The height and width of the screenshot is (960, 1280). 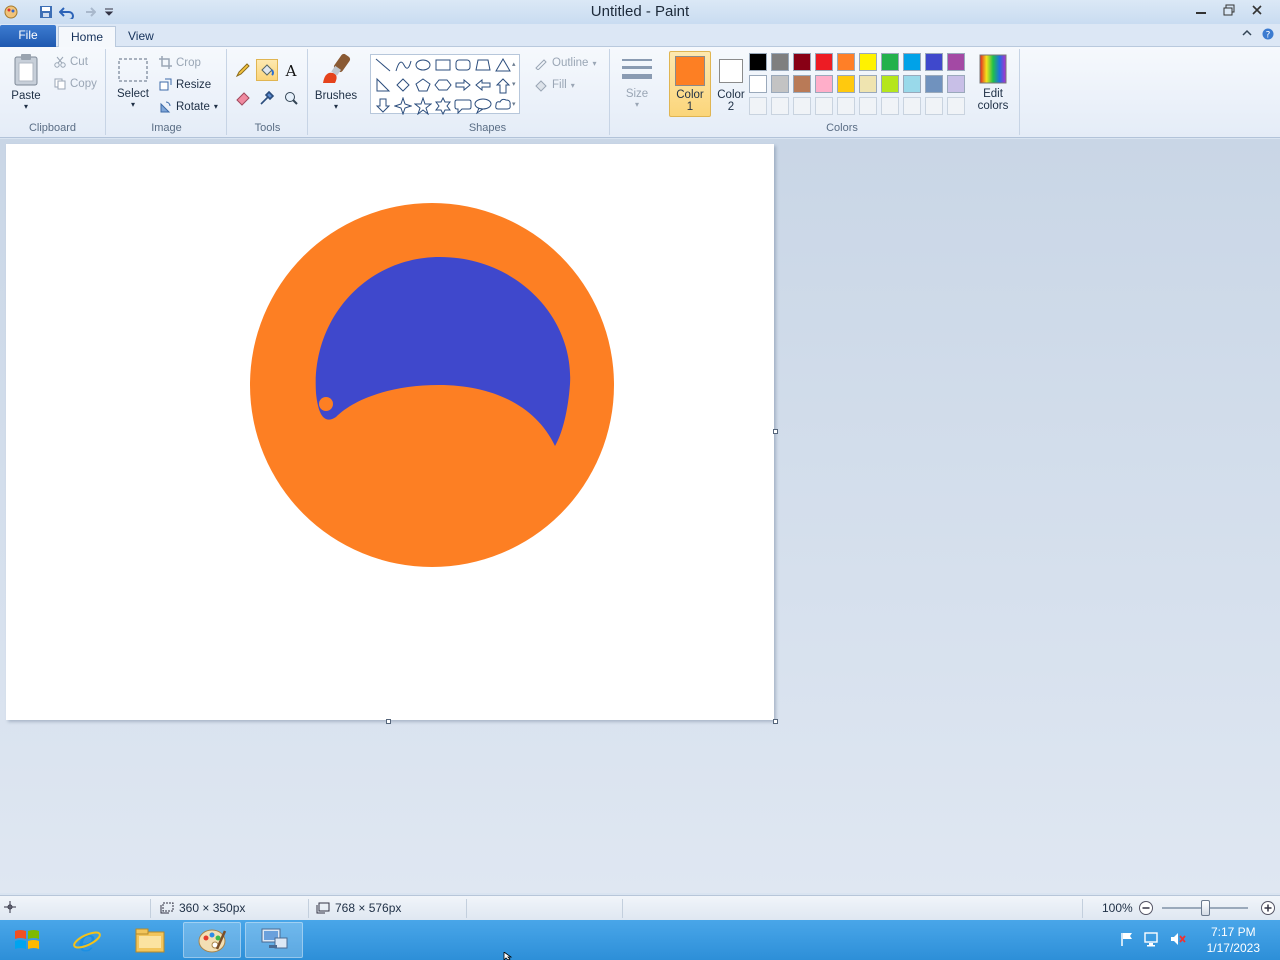 What do you see at coordinates (267, 98) in the screenshot?
I see `color-picker-tool` at bounding box center [267, 98].